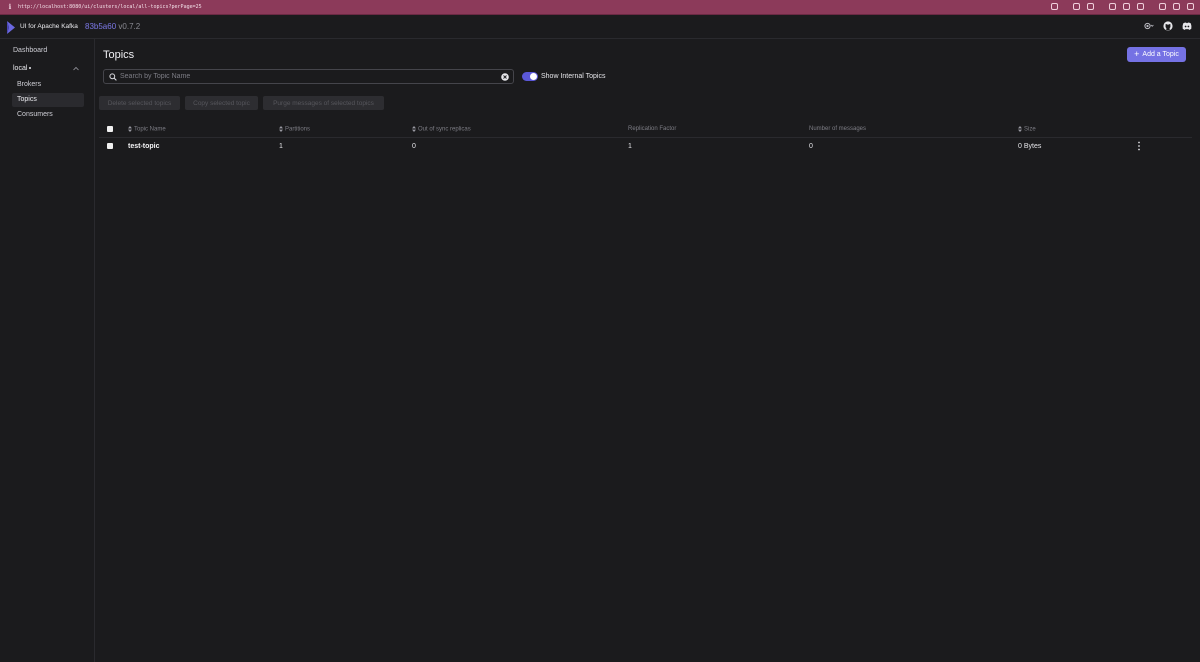  What do you see at coordinates (1030, 129) in the screenshot?
I see `column-header-label: Size` at bounding box center [1030, 129].